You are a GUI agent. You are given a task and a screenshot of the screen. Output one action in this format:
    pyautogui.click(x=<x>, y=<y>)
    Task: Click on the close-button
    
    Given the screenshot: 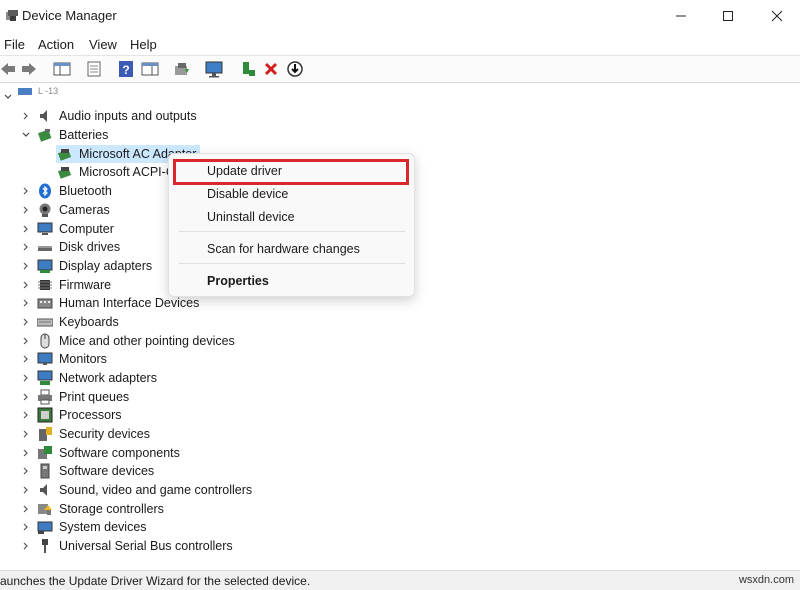 What is the action you would take?
    pyautogui.click(x=777, y=16)
    